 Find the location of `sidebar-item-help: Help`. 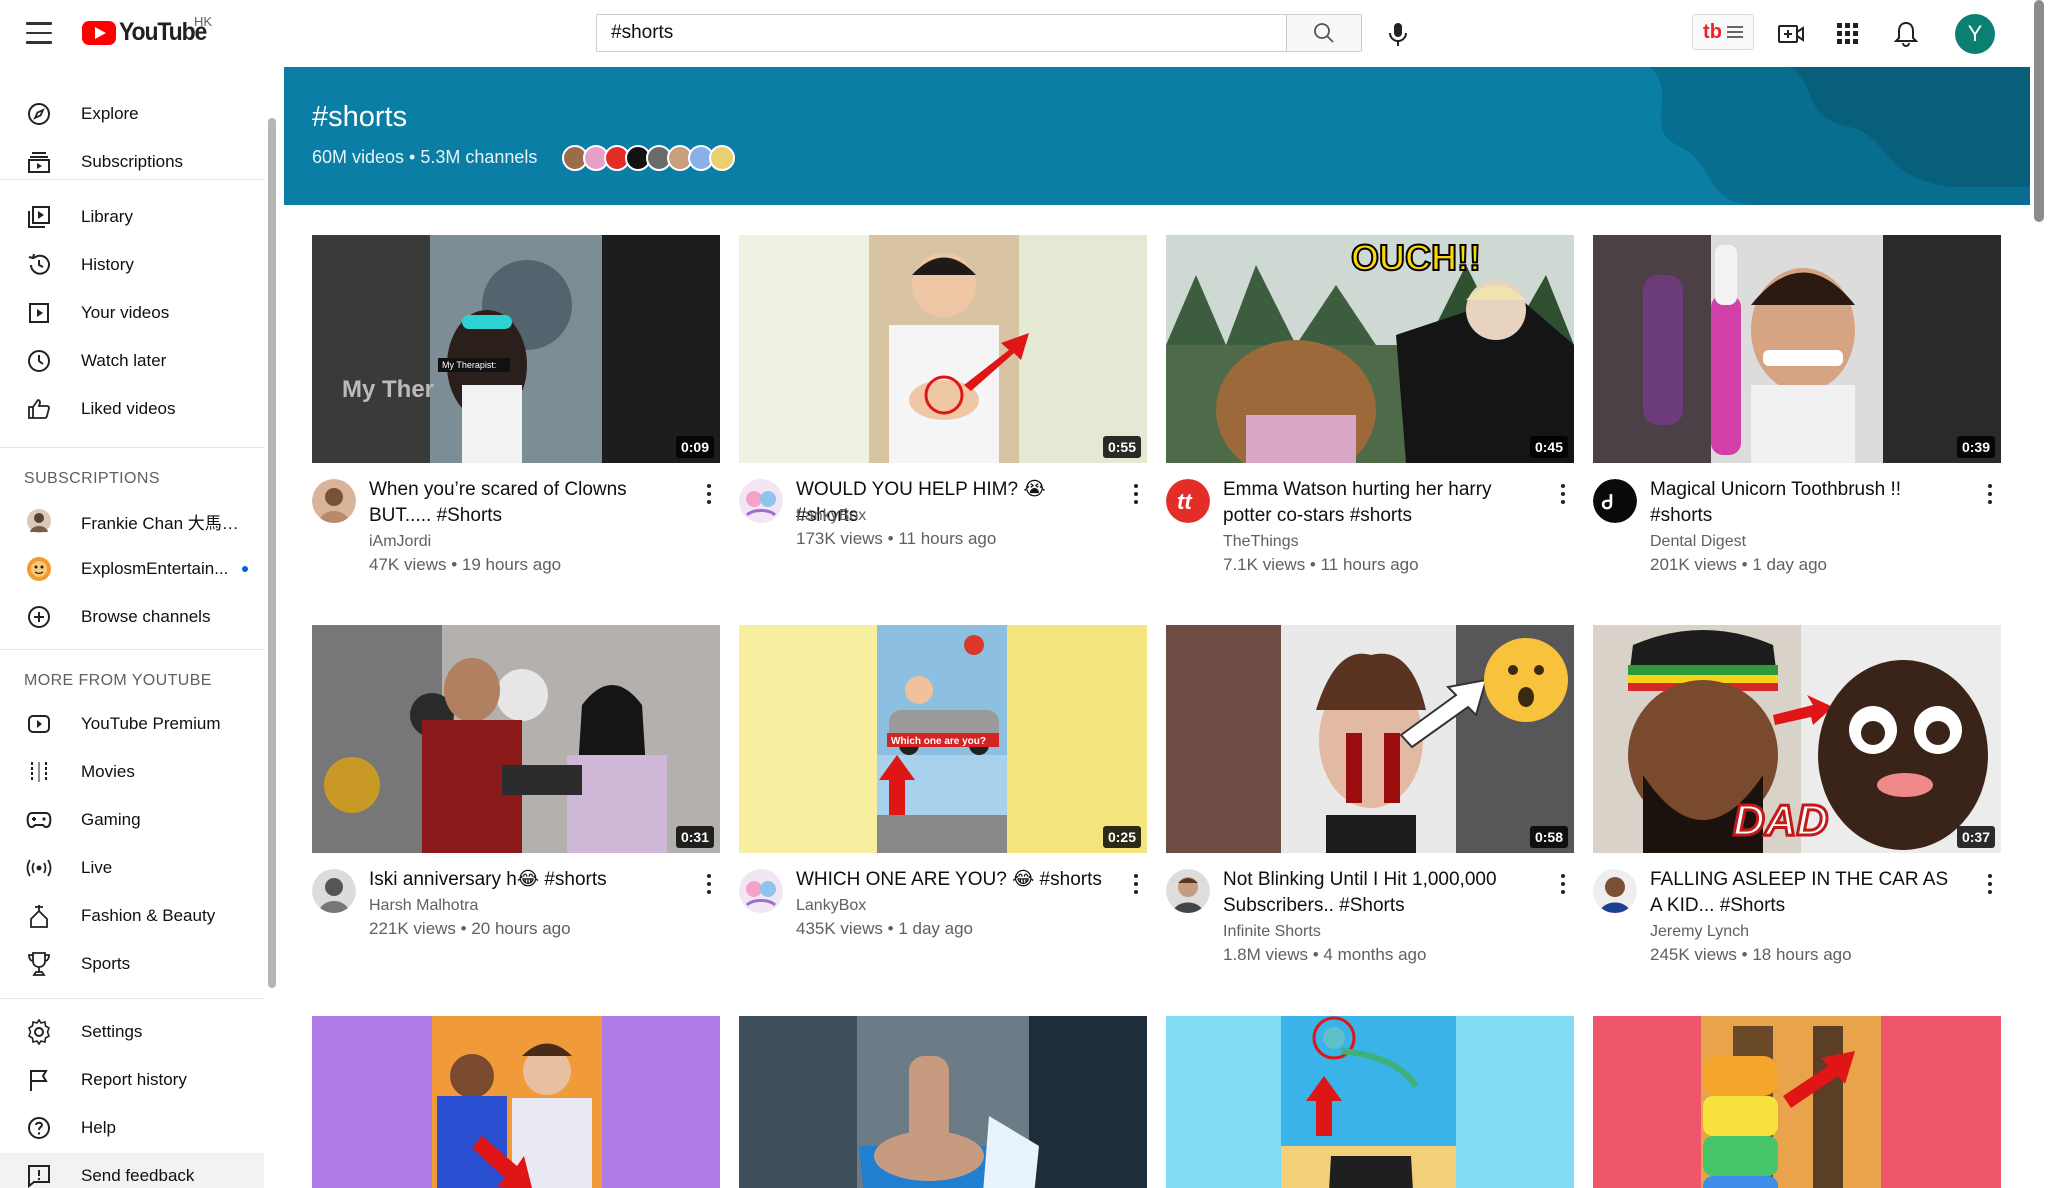

sidebar-item-help: Help is located at coordinates (132, 1128).